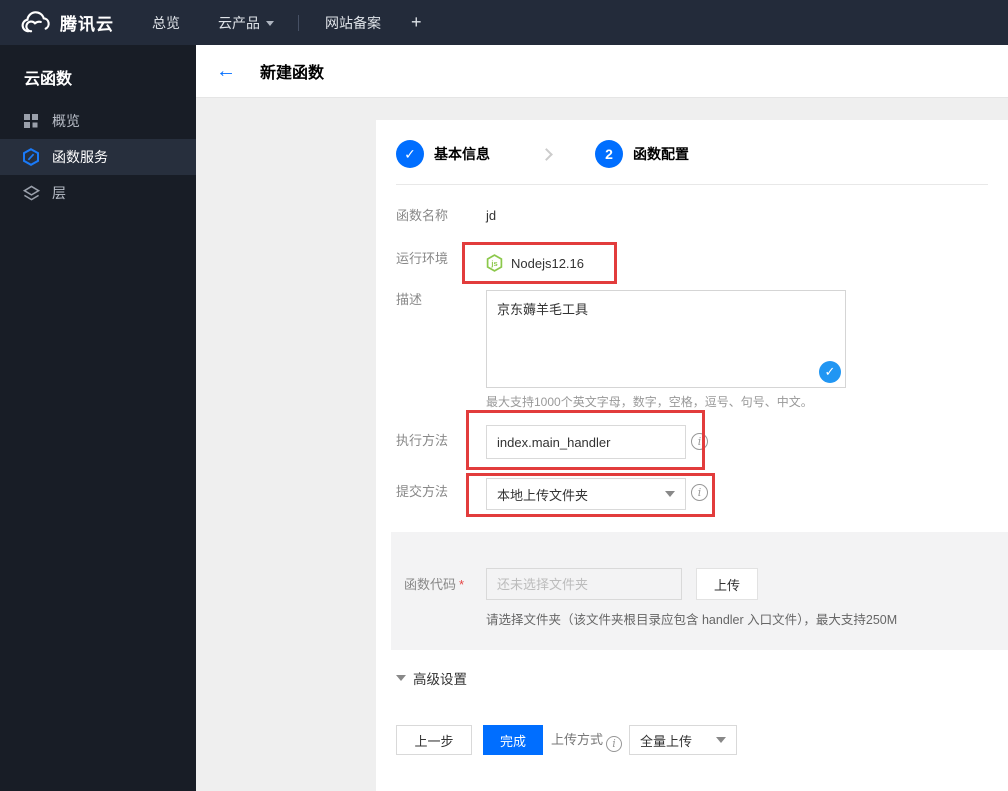 This screenshot has width=1008, height=791. What do you see at coordinates (434, 740) in the screenshot?
I see `previous-step-button: 上一步` at bounding box center [434, 740].